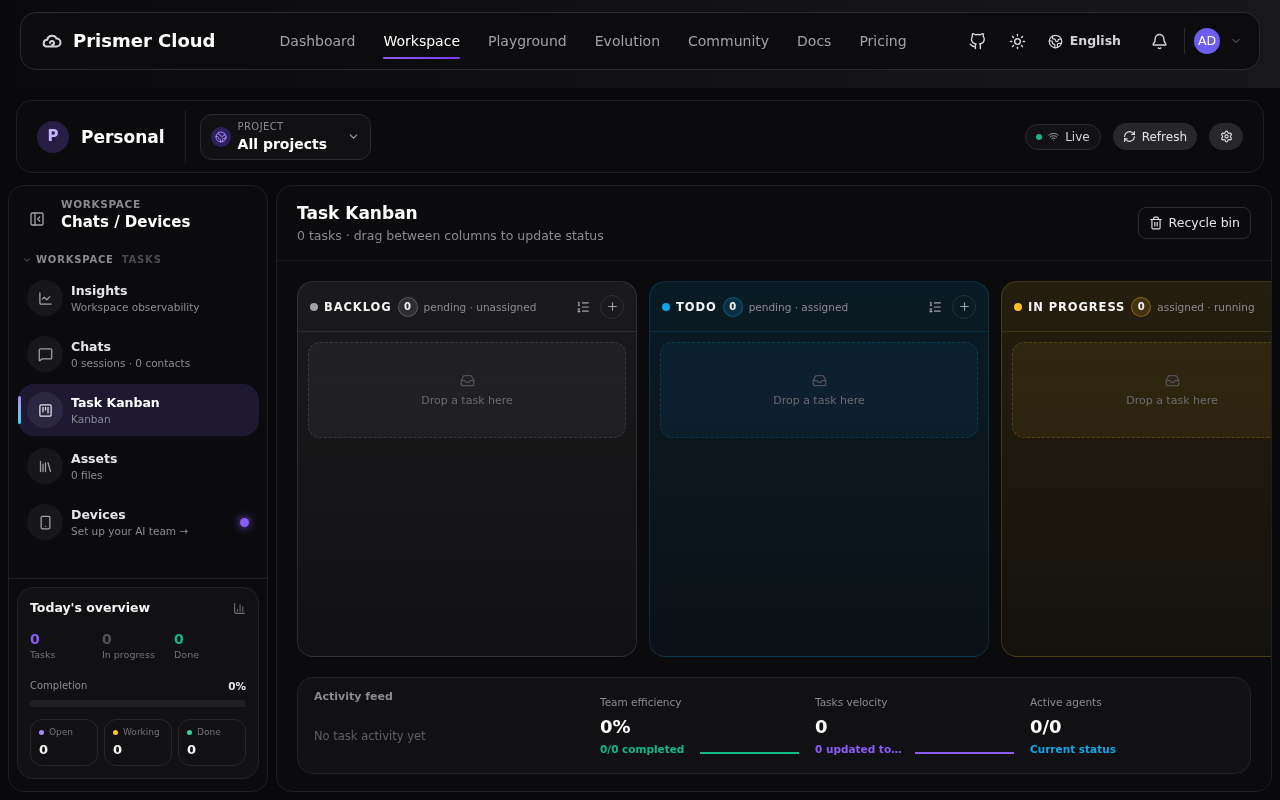 This screenshot has height=800, width=1280. What do you see at coordinates (138, 522) in the screenshot?
I see `sidebar-item: Devices Set up your AI team →` at bounding box center [138, 522].